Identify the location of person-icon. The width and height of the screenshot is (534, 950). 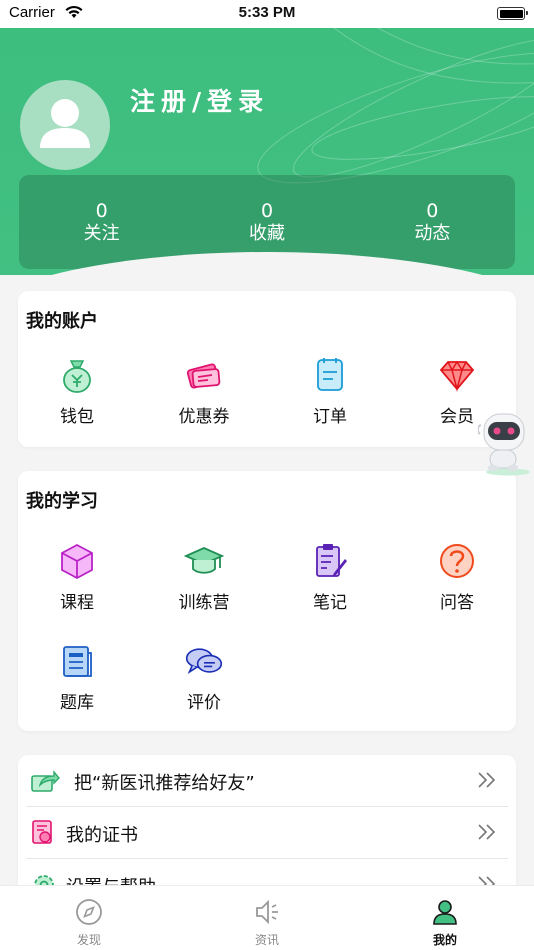
(445, 912).